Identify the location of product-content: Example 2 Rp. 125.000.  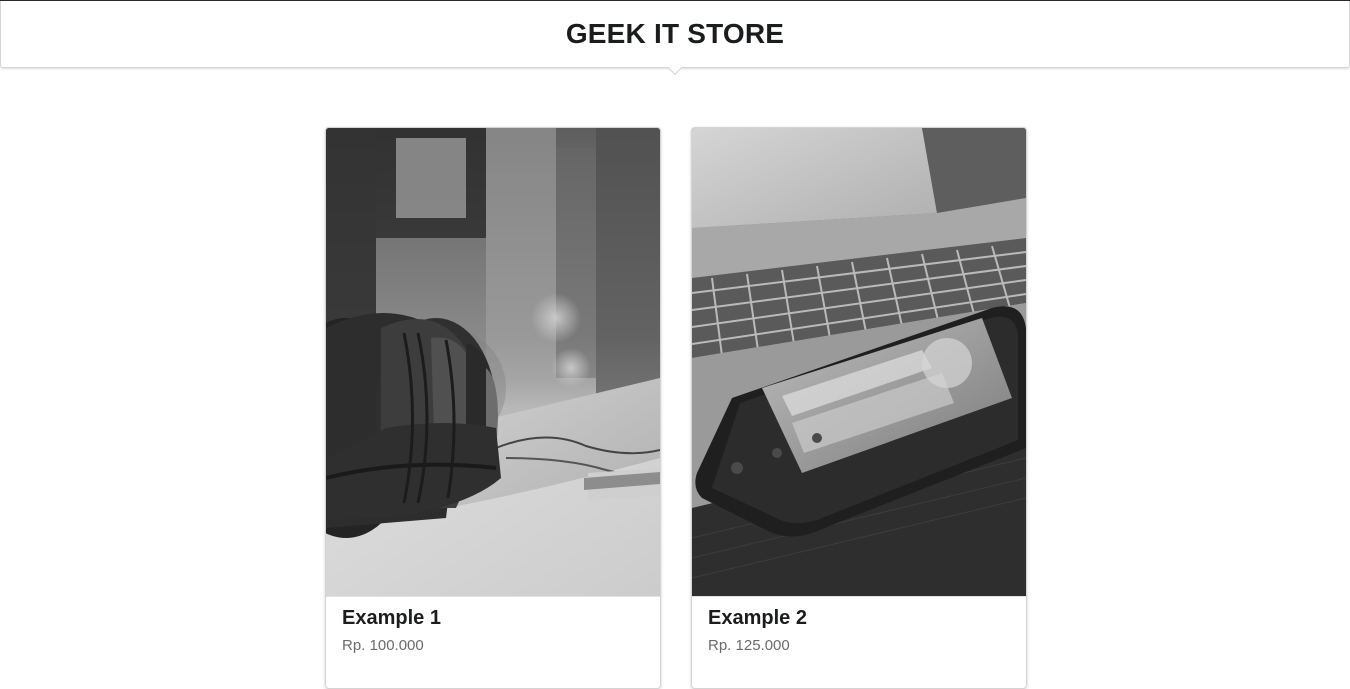
(859, 625).